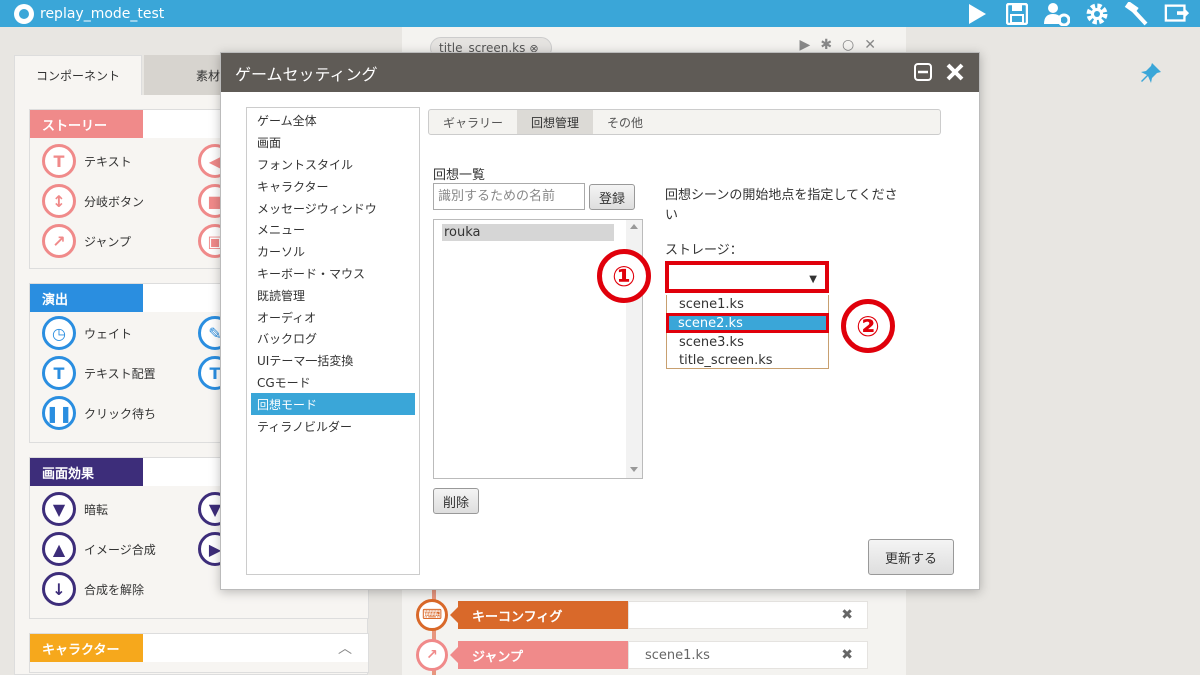  What do you see at coordinates (634, 226) in the screenshot?
I see `scroll-up-icon` at bounding box center [634, 226].